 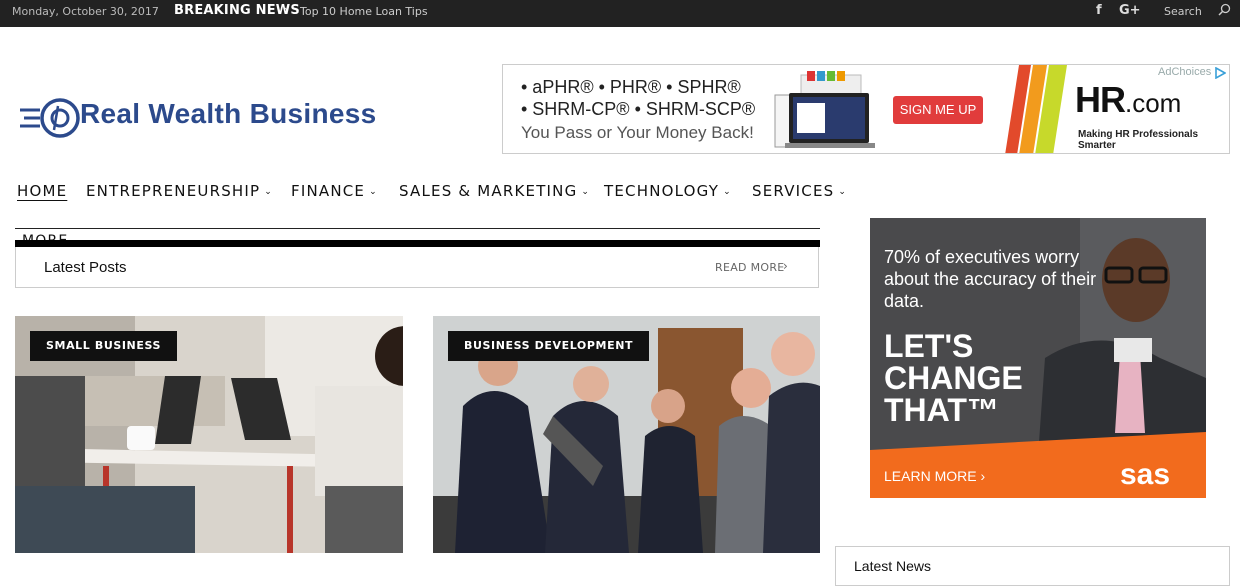 I want to click on hr-com-logo: HR.com, so click(x=1128, y=99).